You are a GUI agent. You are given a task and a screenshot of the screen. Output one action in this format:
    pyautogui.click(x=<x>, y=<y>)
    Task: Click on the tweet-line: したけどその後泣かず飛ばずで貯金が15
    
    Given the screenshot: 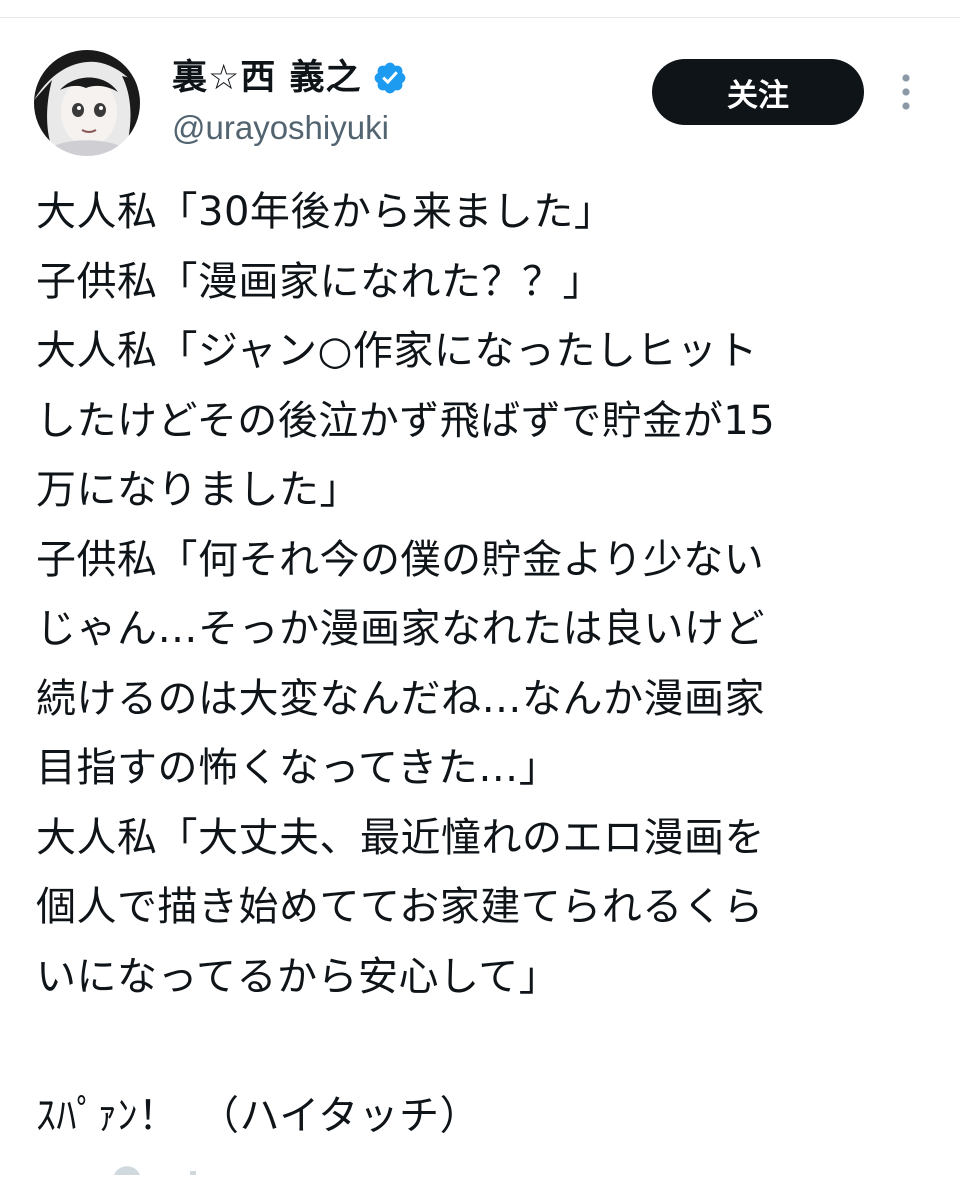 What is the action you would take?
    pyautogui.click(x=406, y=420)
    